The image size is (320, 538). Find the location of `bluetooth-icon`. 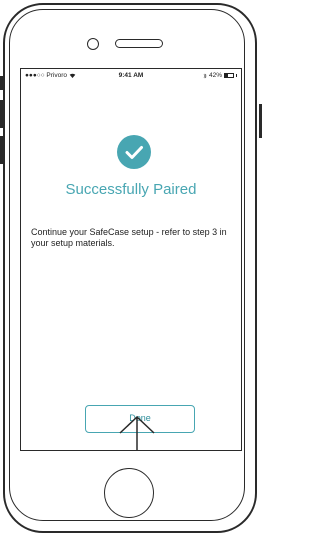

bluetooth-icon is located at coordinates (205, 75).